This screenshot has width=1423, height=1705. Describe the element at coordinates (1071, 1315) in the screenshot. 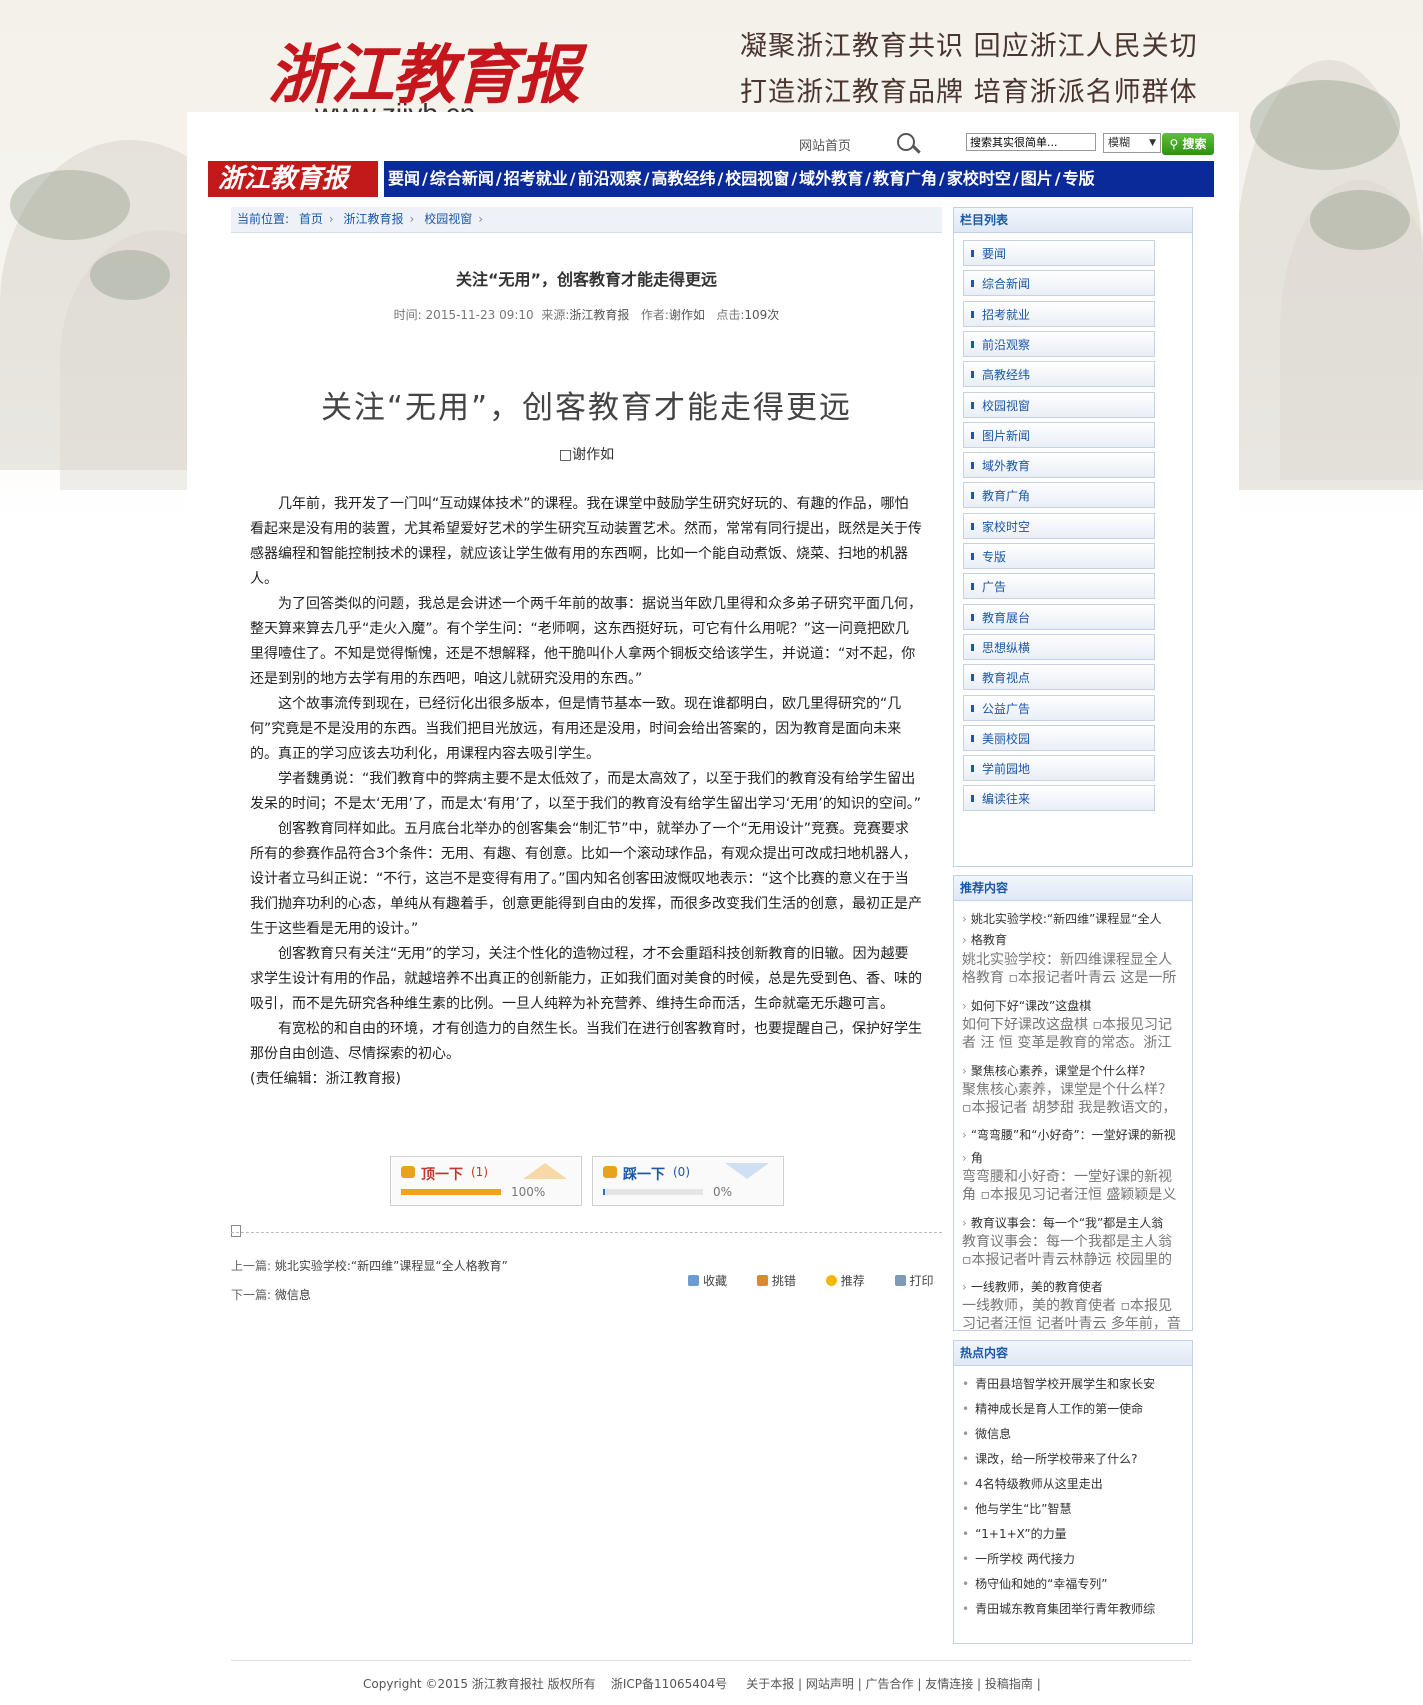

I see `recommend-item-desc: 一线教师，美的教育使者 ▫本报见习记者汪恒 记者叶青云 多年前，音` at that location.